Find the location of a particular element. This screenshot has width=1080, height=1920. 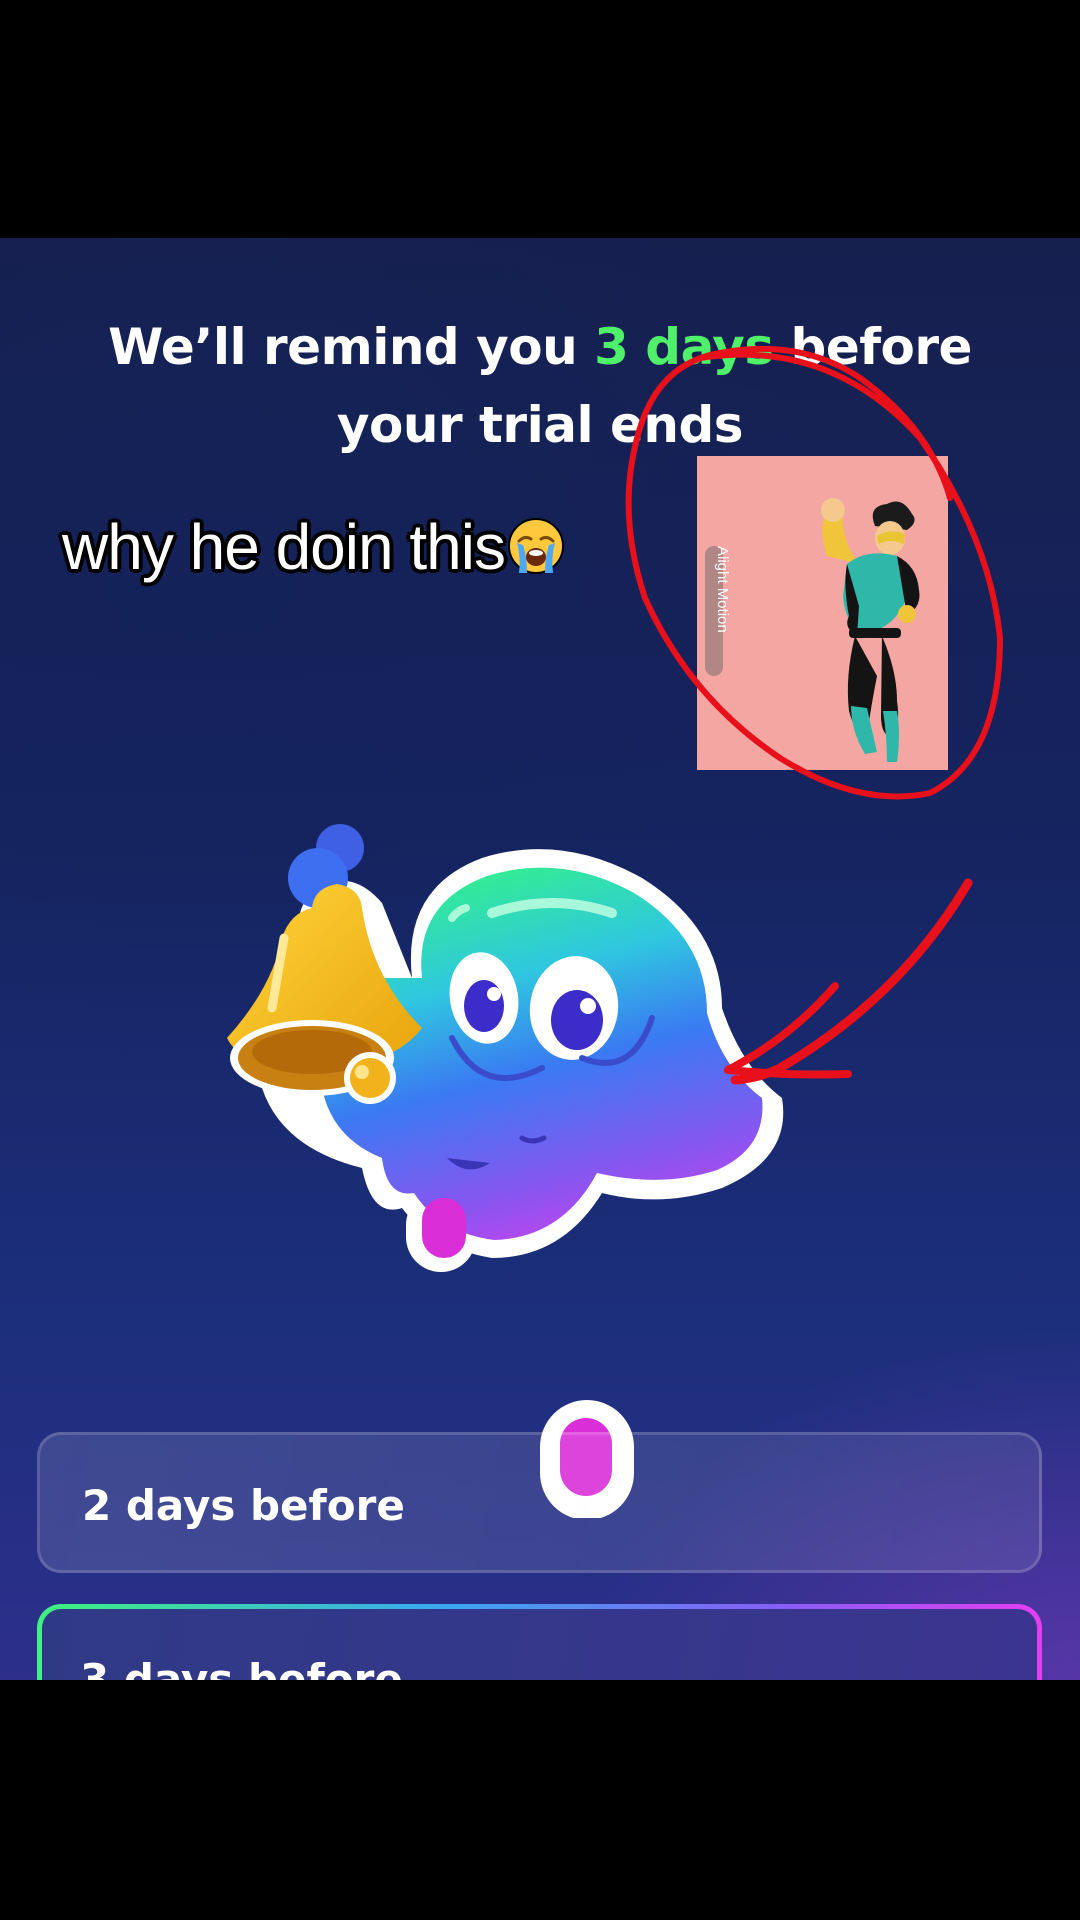

option-3-days-before: 3 days before is located at coordinates (539, 1642).